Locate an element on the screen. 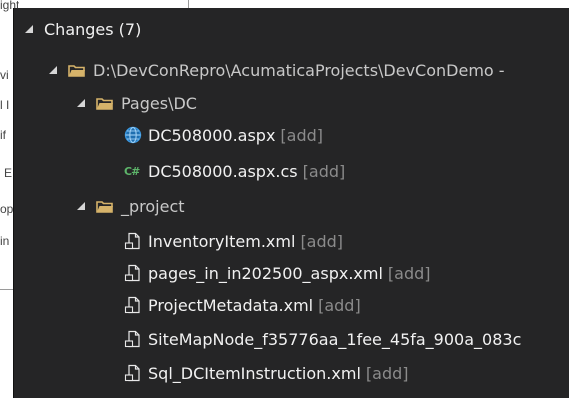 This screenshot has height=398, width=569. folder-node-pages-dc: Pages\DC is located at coordinates (136, 103).